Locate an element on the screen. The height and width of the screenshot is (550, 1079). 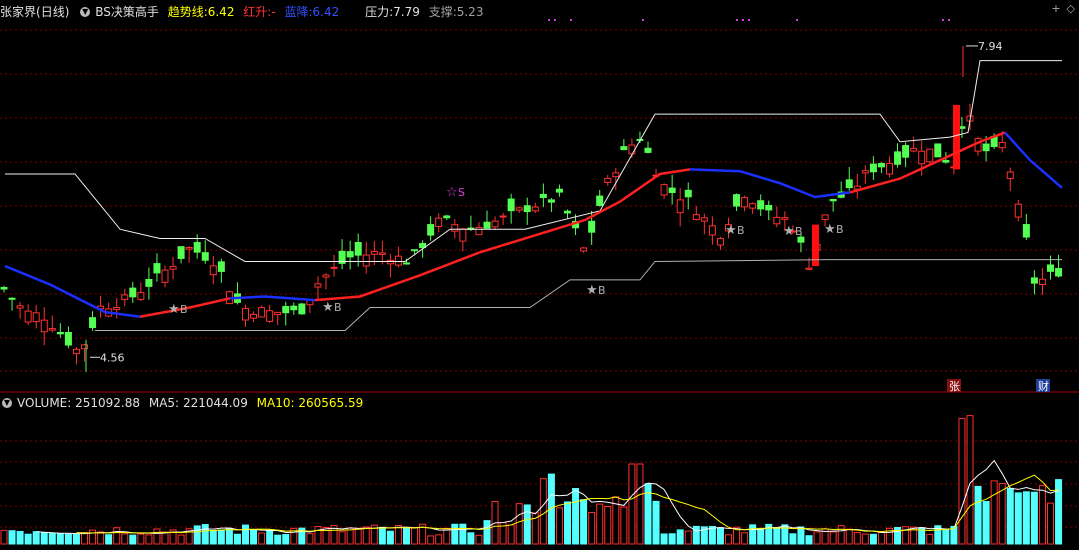
blue-value: 6.42 is located at coordinates (326, 12).